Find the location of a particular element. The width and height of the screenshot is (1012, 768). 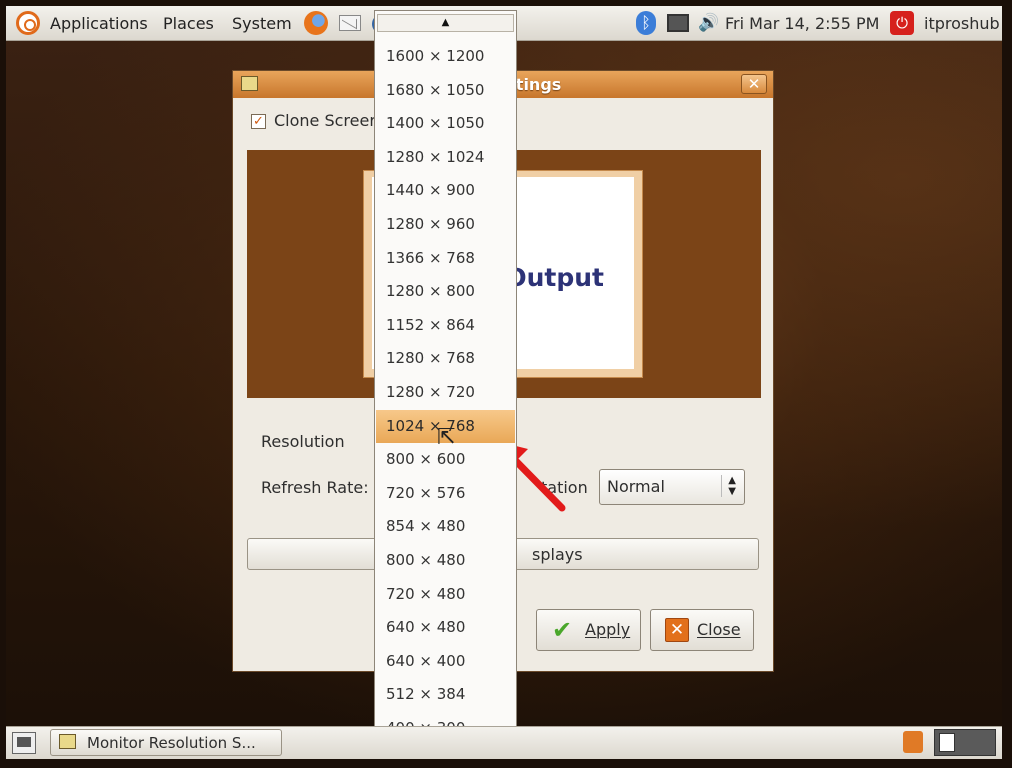

menu-places: Places is located at coordinates (188, 23).